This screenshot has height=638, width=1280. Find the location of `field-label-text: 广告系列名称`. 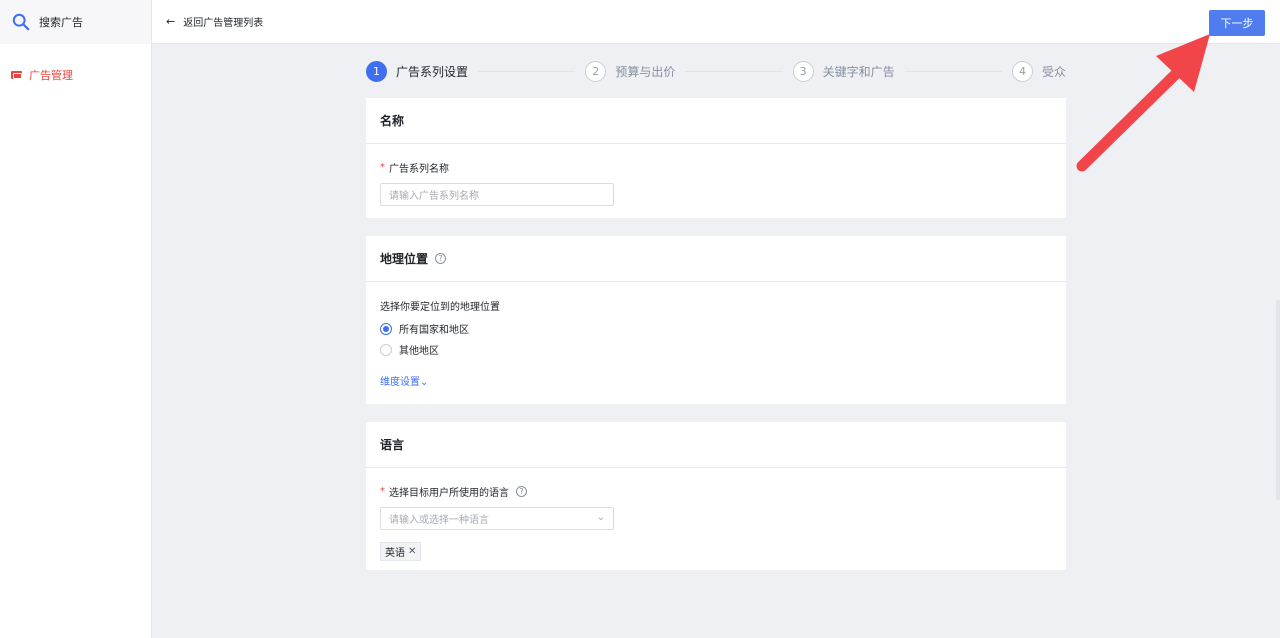

field-label-text: 广告系列名称 is located at coordinates (419, 169).